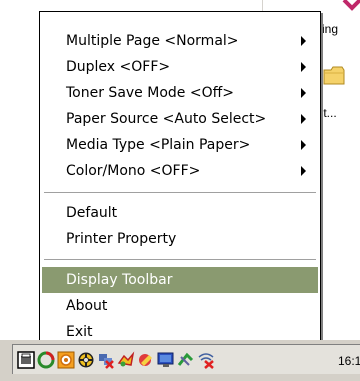  What do you see at coordinates (180, 213) in the screenshot?
I see `menu-item-default: Default` at bounding box center [180, 213].